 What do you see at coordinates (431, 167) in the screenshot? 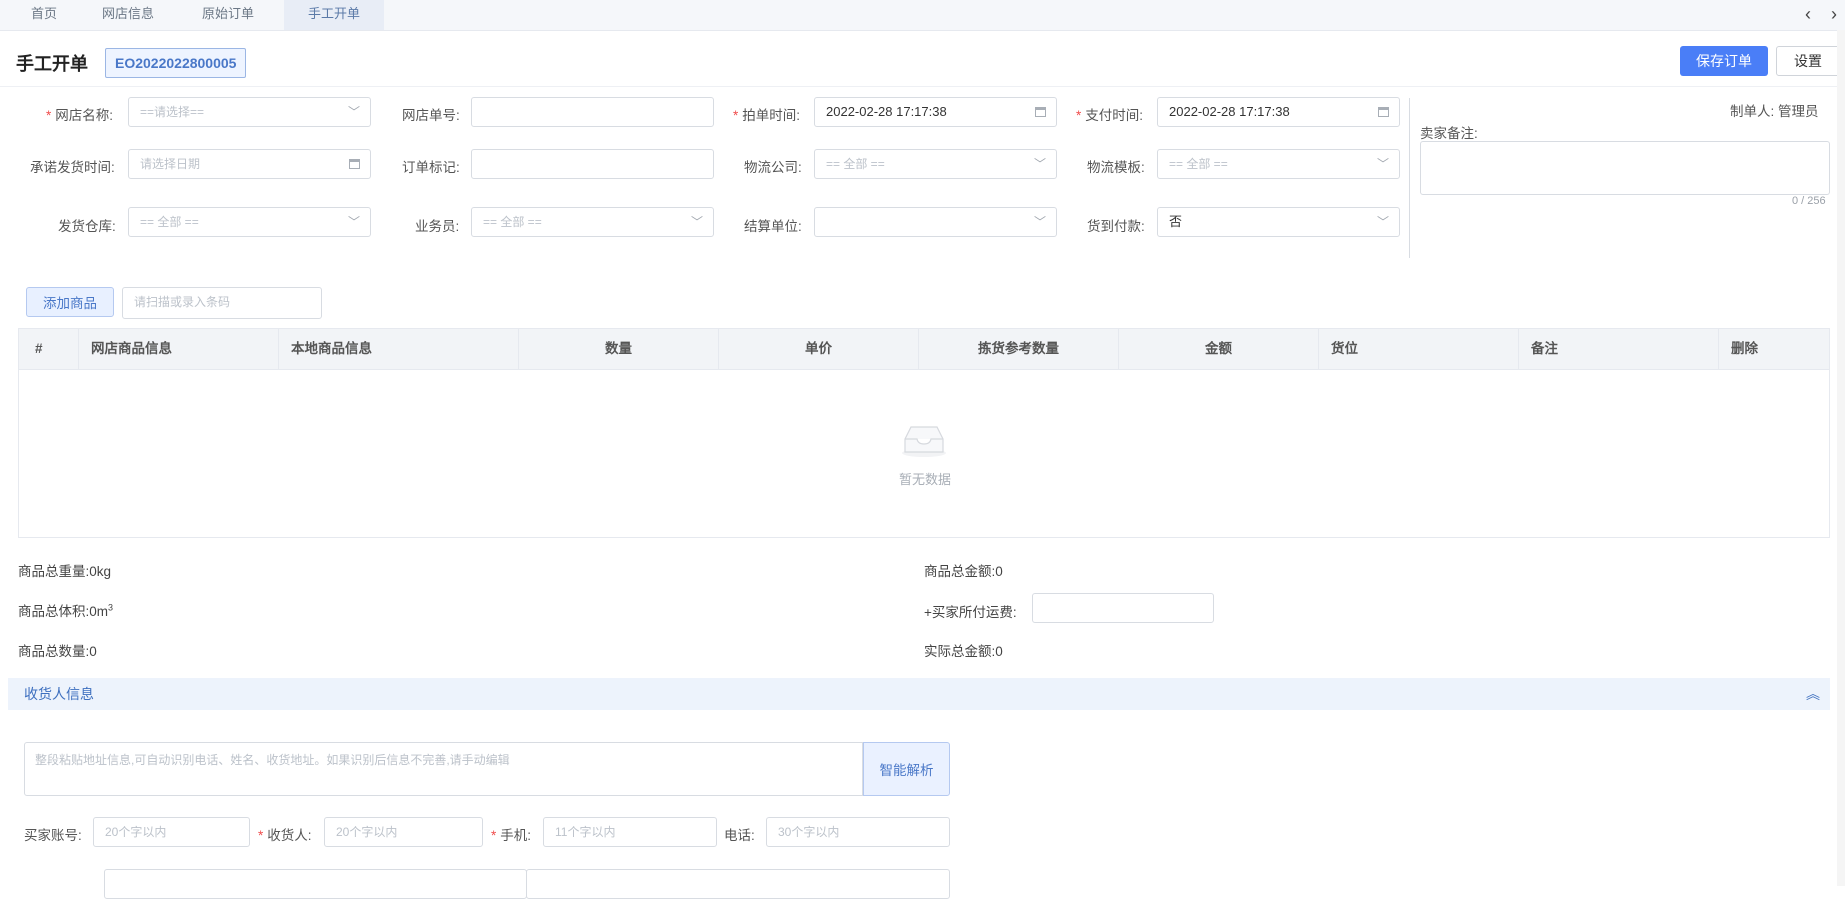
I see `order-flag-label: 订单标记:` at bounding box center [431, 167].